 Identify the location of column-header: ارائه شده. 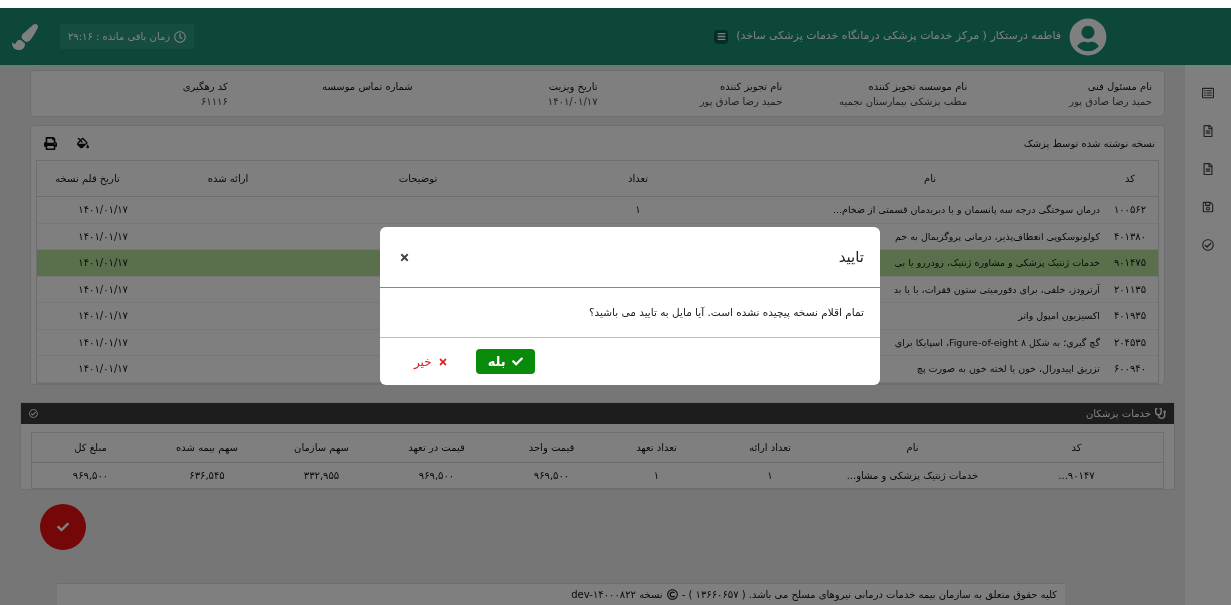
(228, 179).